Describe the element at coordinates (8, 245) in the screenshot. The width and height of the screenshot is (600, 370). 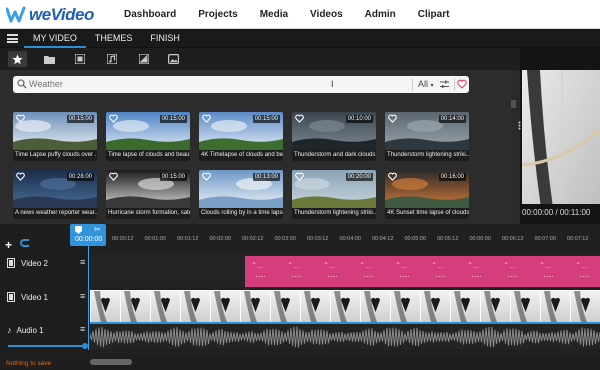
I see `add-track-icon: +` at that location.